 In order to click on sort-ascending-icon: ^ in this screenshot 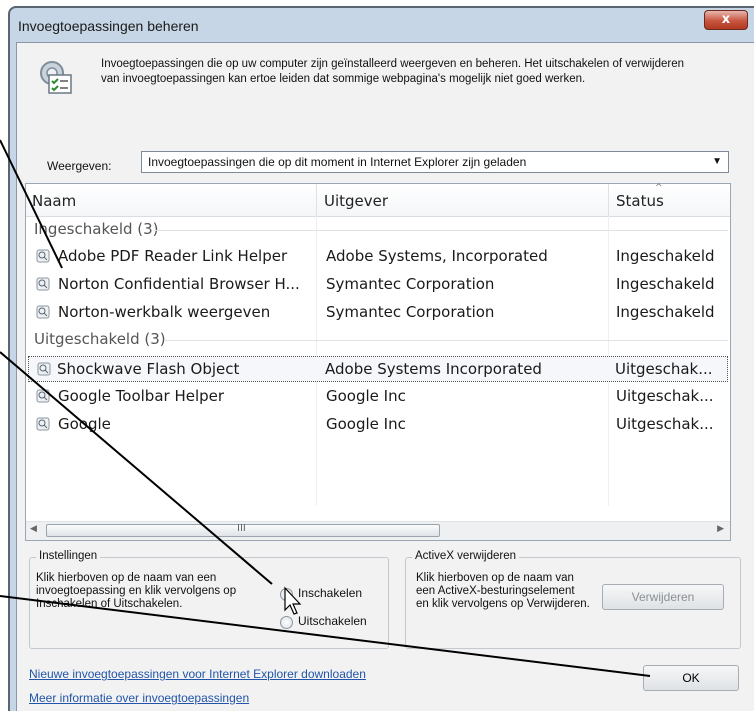, I will do `click(659, 188)`.